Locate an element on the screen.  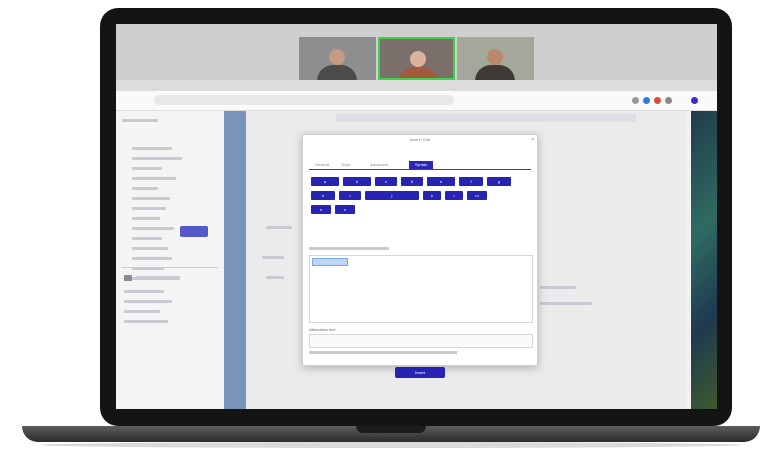
format-button: g is located at coordinates (499, 181).